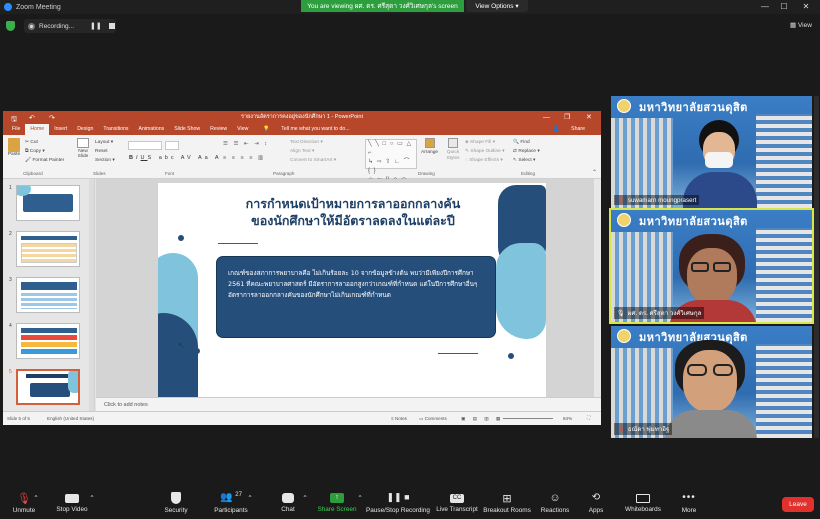 The height and width of the screenshot is (519, 820). What do you see at coordinates (798, 504) in the screenshot?
I see `leave-button: Leave` at bounding box center [798, 504].